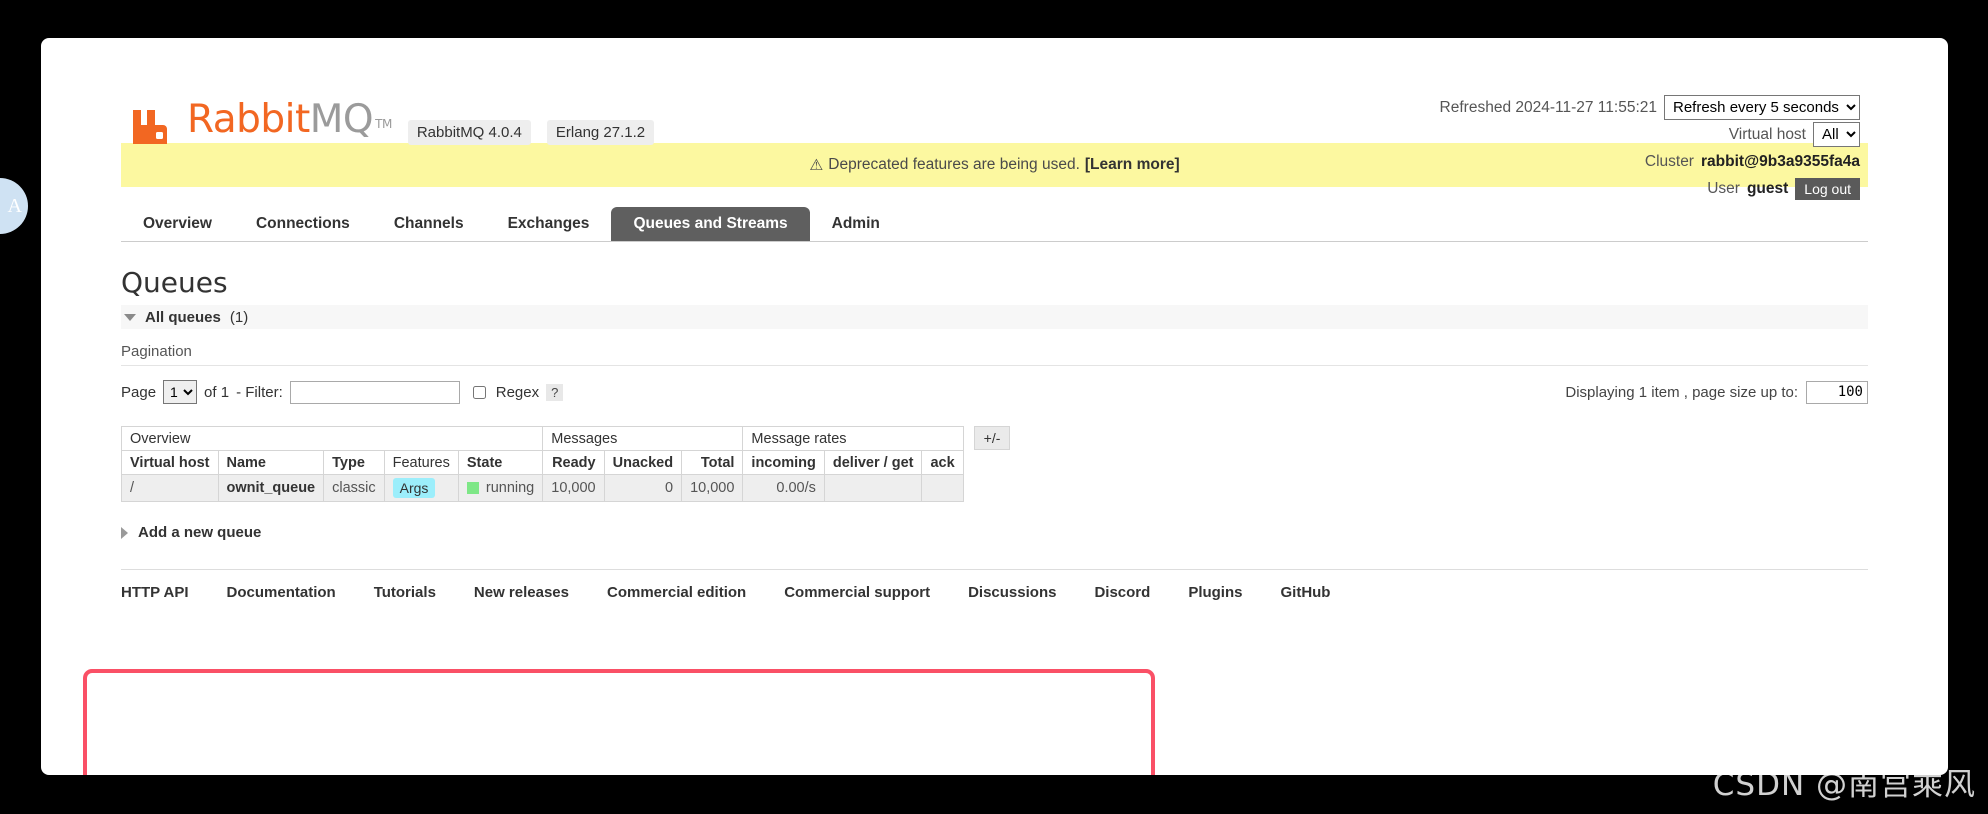 The image size is (1988, 814). Describe the element at coordinates (873, 488) in the screenshot. I see `cell-deliver-get` at that location.